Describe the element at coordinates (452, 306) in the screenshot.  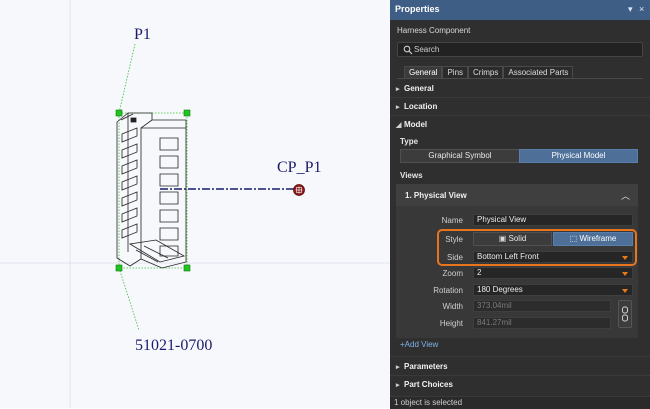
I see `width-label: Width` at that location.